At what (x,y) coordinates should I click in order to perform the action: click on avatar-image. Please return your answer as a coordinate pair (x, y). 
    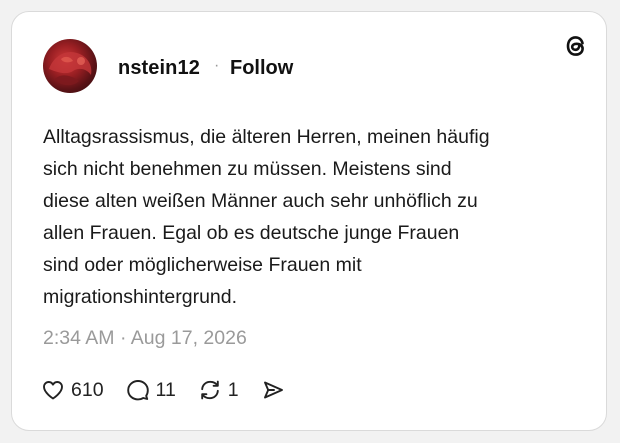
    Looking at the image, I should click on (70, 68).